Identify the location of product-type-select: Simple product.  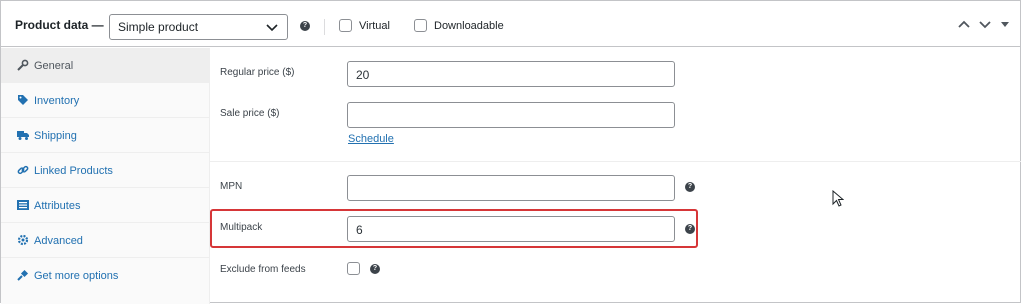
(198, 27).